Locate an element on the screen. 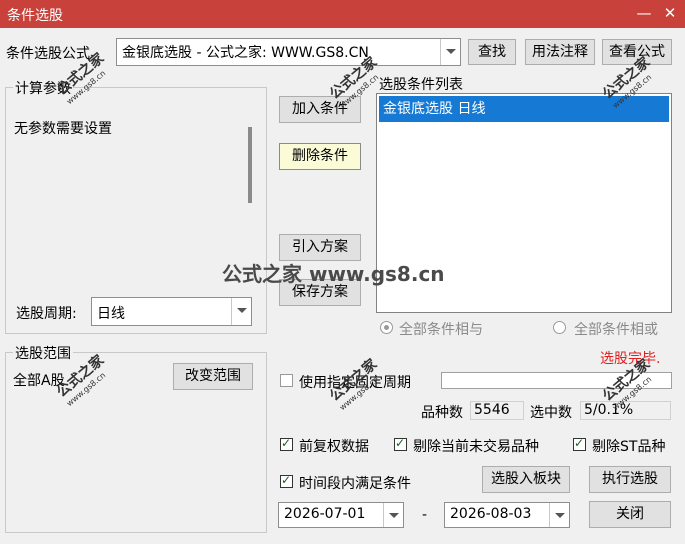 The image size is (685, 544). formula-select-value: 金银底选股 - 公式之家: WWW.GS8.CN is located at coordinates (245, 53).